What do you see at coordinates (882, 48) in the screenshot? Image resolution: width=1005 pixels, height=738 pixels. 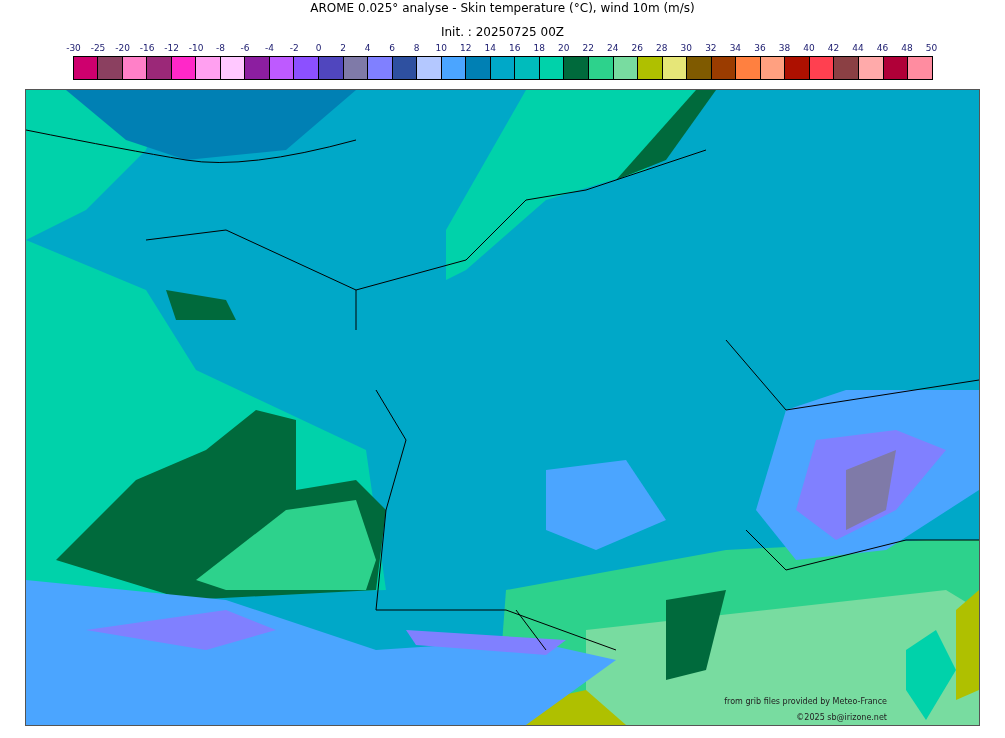 I see `scale-label: 46` at bounding box center [882, 48].